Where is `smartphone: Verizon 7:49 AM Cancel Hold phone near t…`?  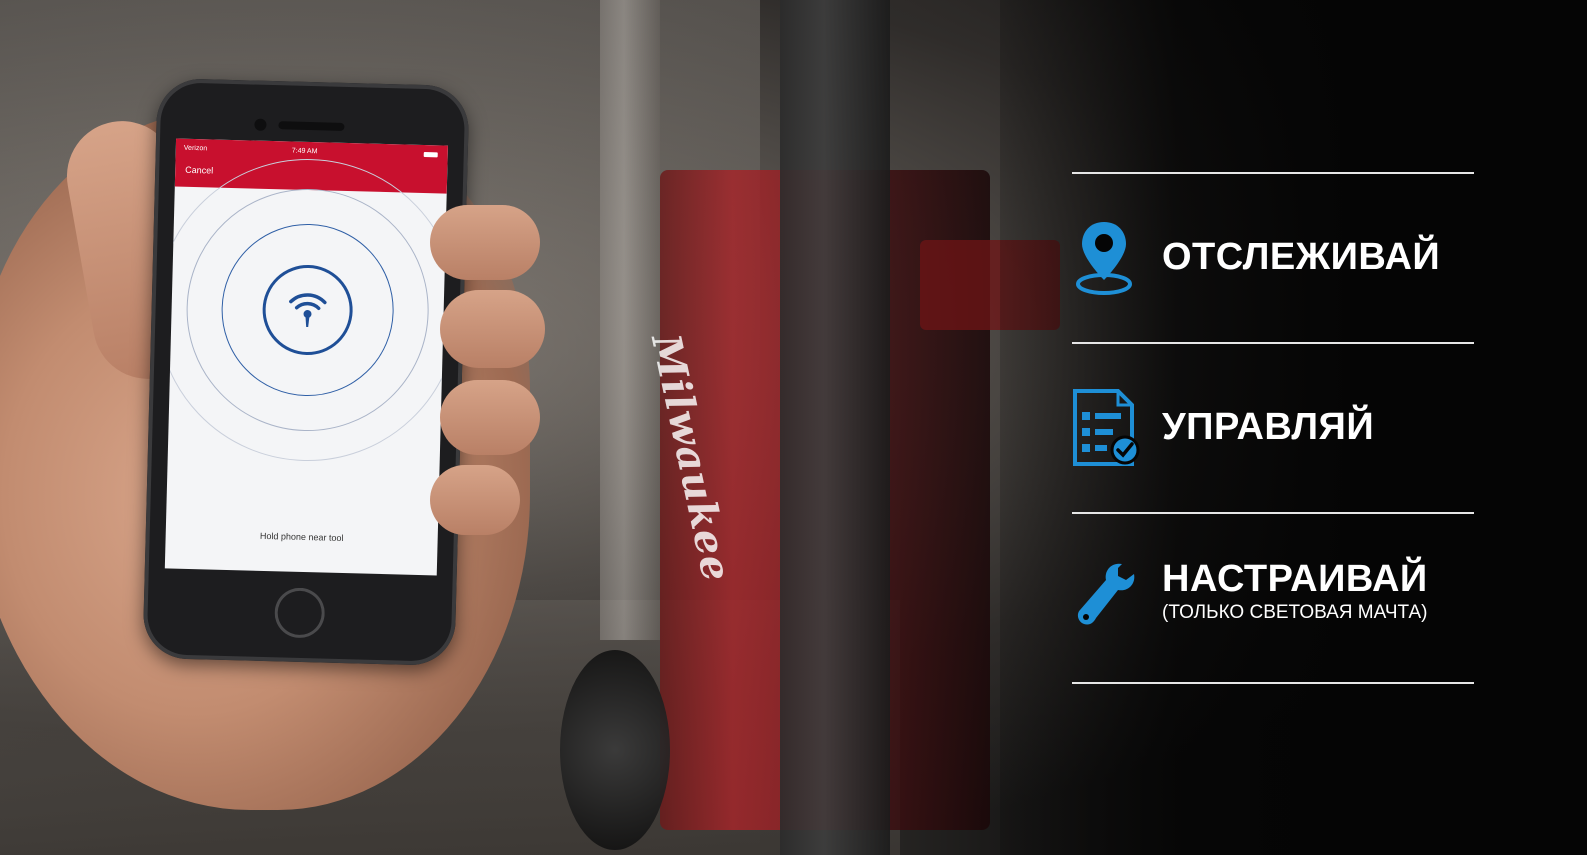
smartphone: Verizon 7:49 AM Cancel Hold phone near t… is located at coordinates (306, 372).